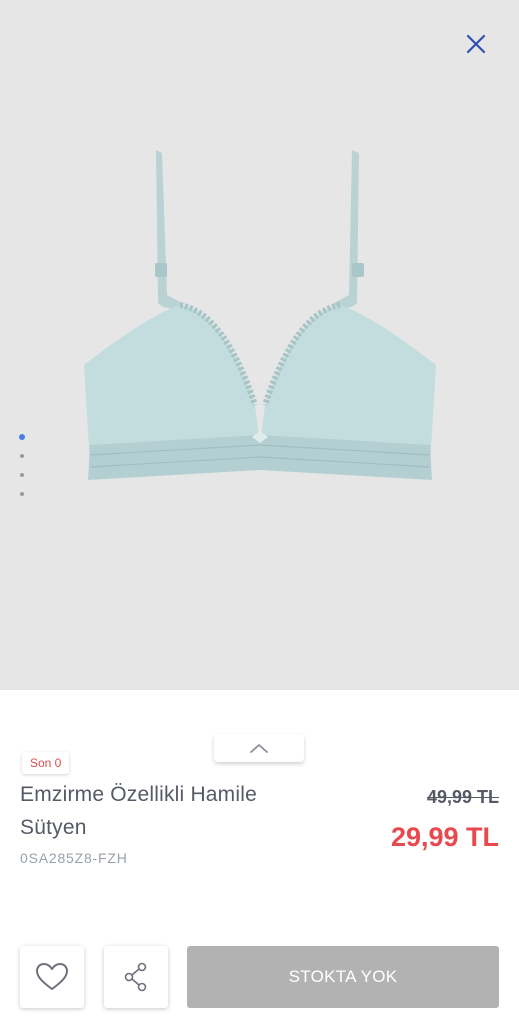  What do you see at coordinates (22, 472) in the screenshot?
I see `gallery-pagination` at bounding box center [22, 472].